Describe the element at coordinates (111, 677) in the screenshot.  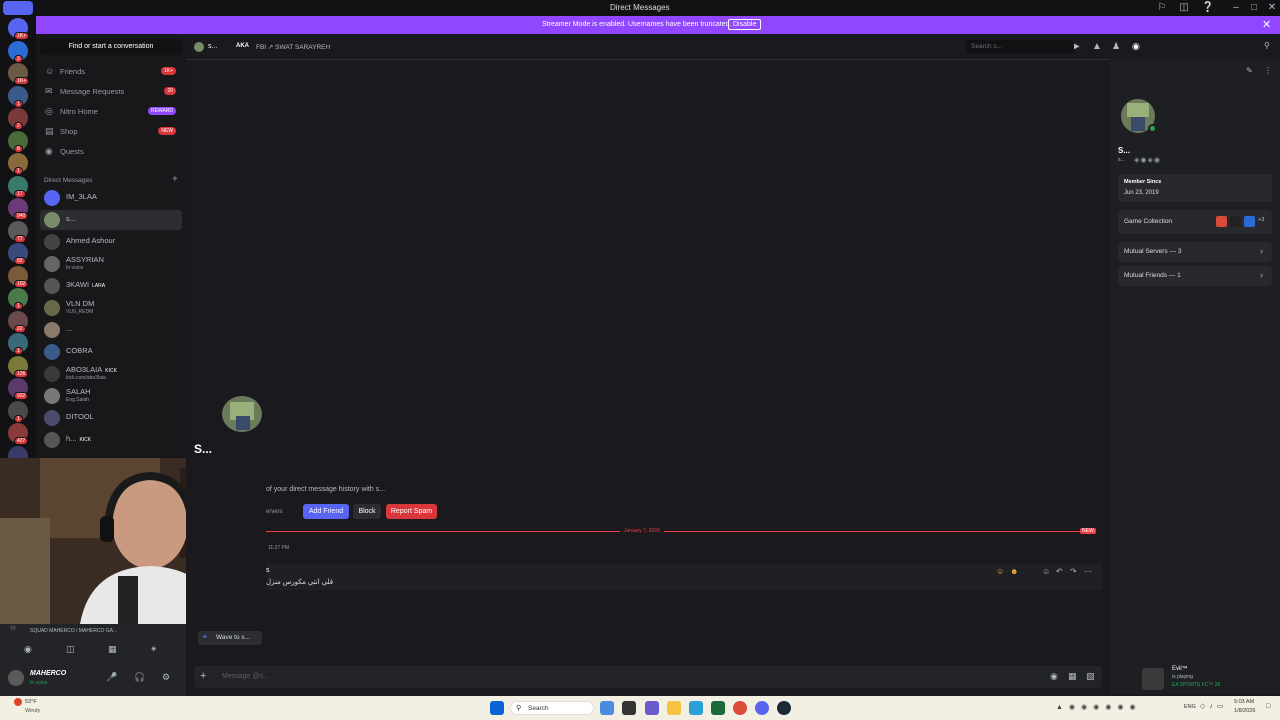
I see `microphone-icon: 🎤` at that location.